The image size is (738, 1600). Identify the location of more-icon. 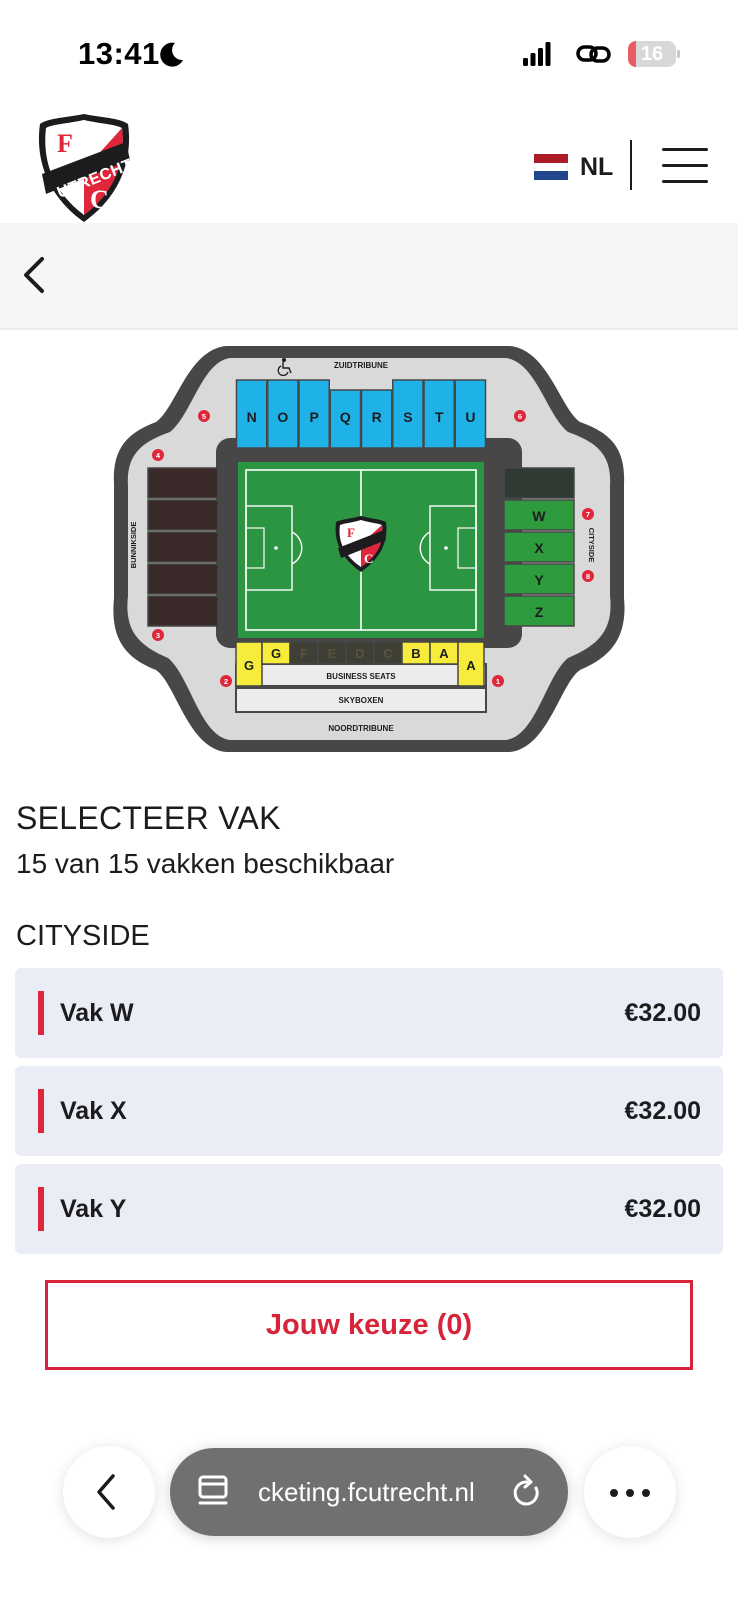
(630, 1493).